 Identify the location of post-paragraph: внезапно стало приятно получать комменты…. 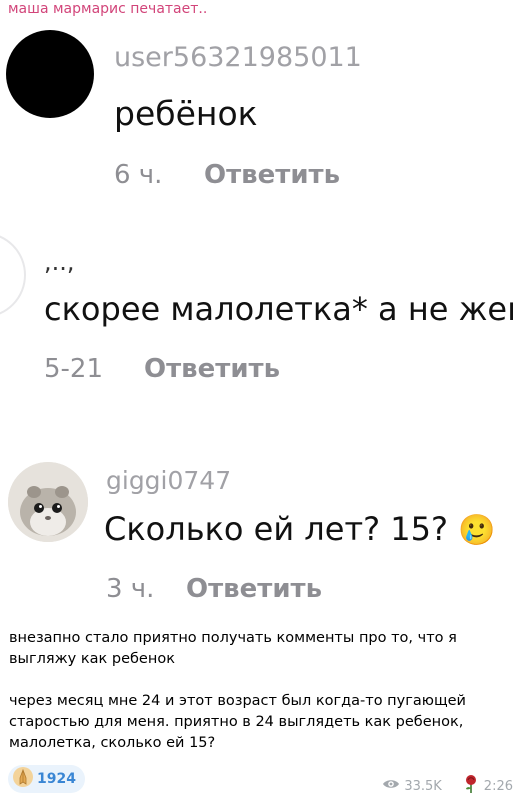
(233, 648).